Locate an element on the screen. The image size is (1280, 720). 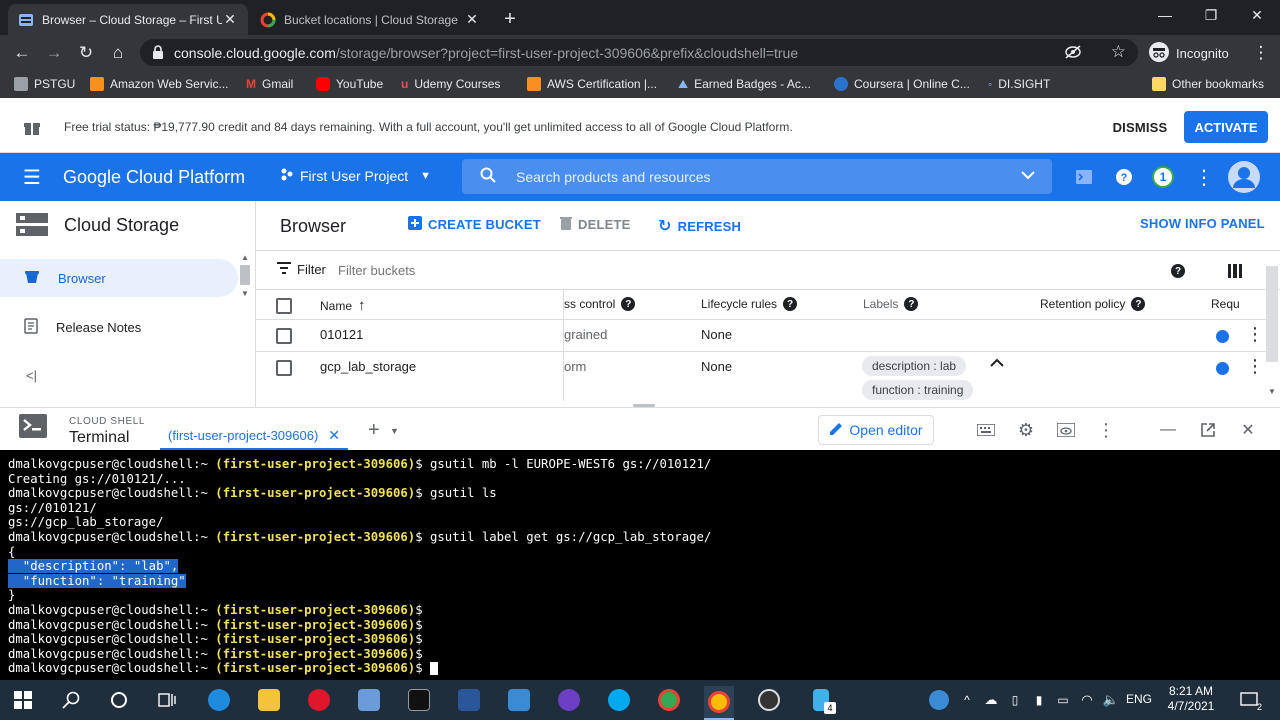
chrome-profile-icon is located at coordinates (669, 700).